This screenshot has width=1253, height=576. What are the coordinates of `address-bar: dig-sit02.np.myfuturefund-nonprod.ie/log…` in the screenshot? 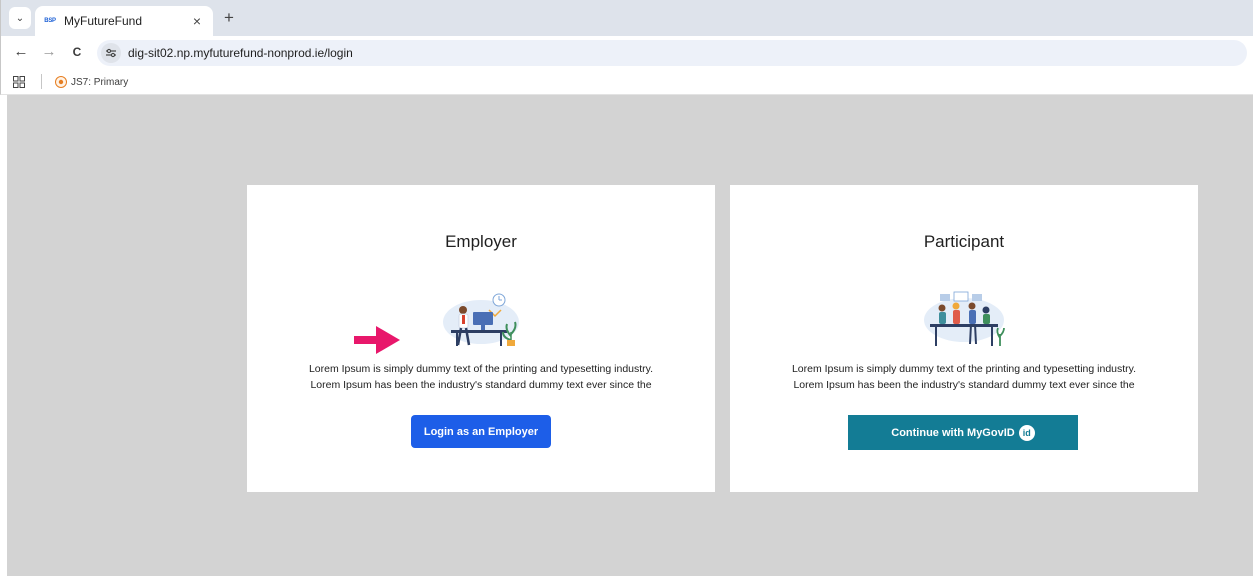 It's located at (672, 53).